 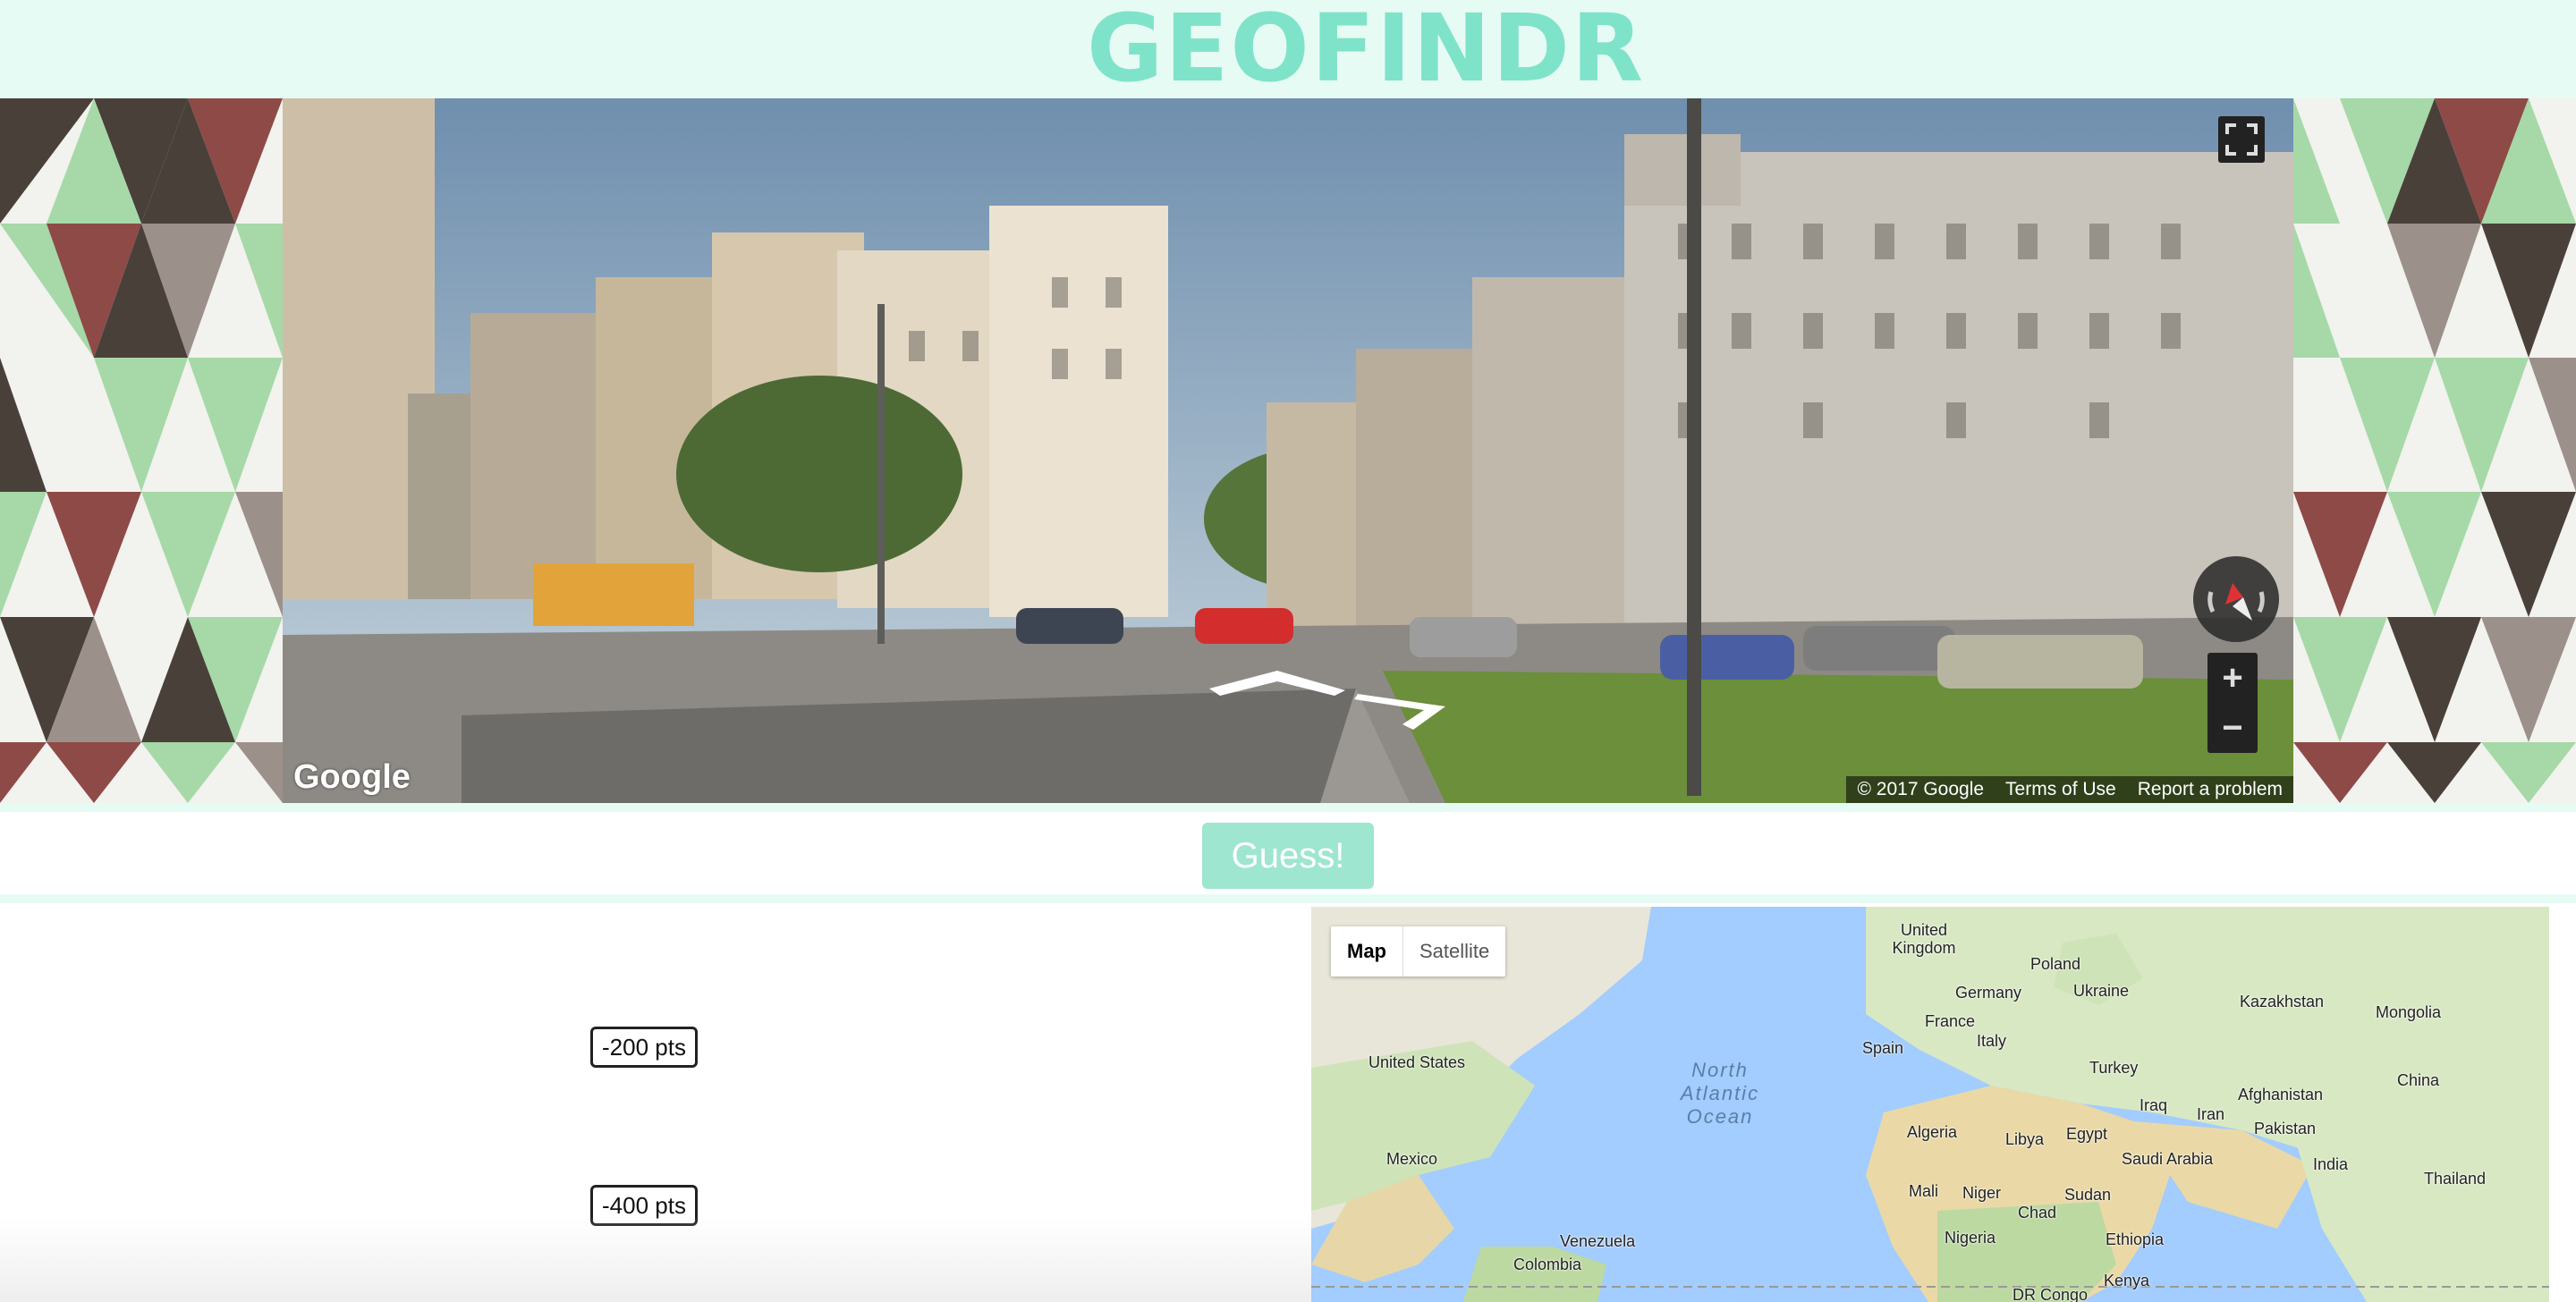 I want to click on map-label-egypt: Egypt, so click(x=2087, y=1134).